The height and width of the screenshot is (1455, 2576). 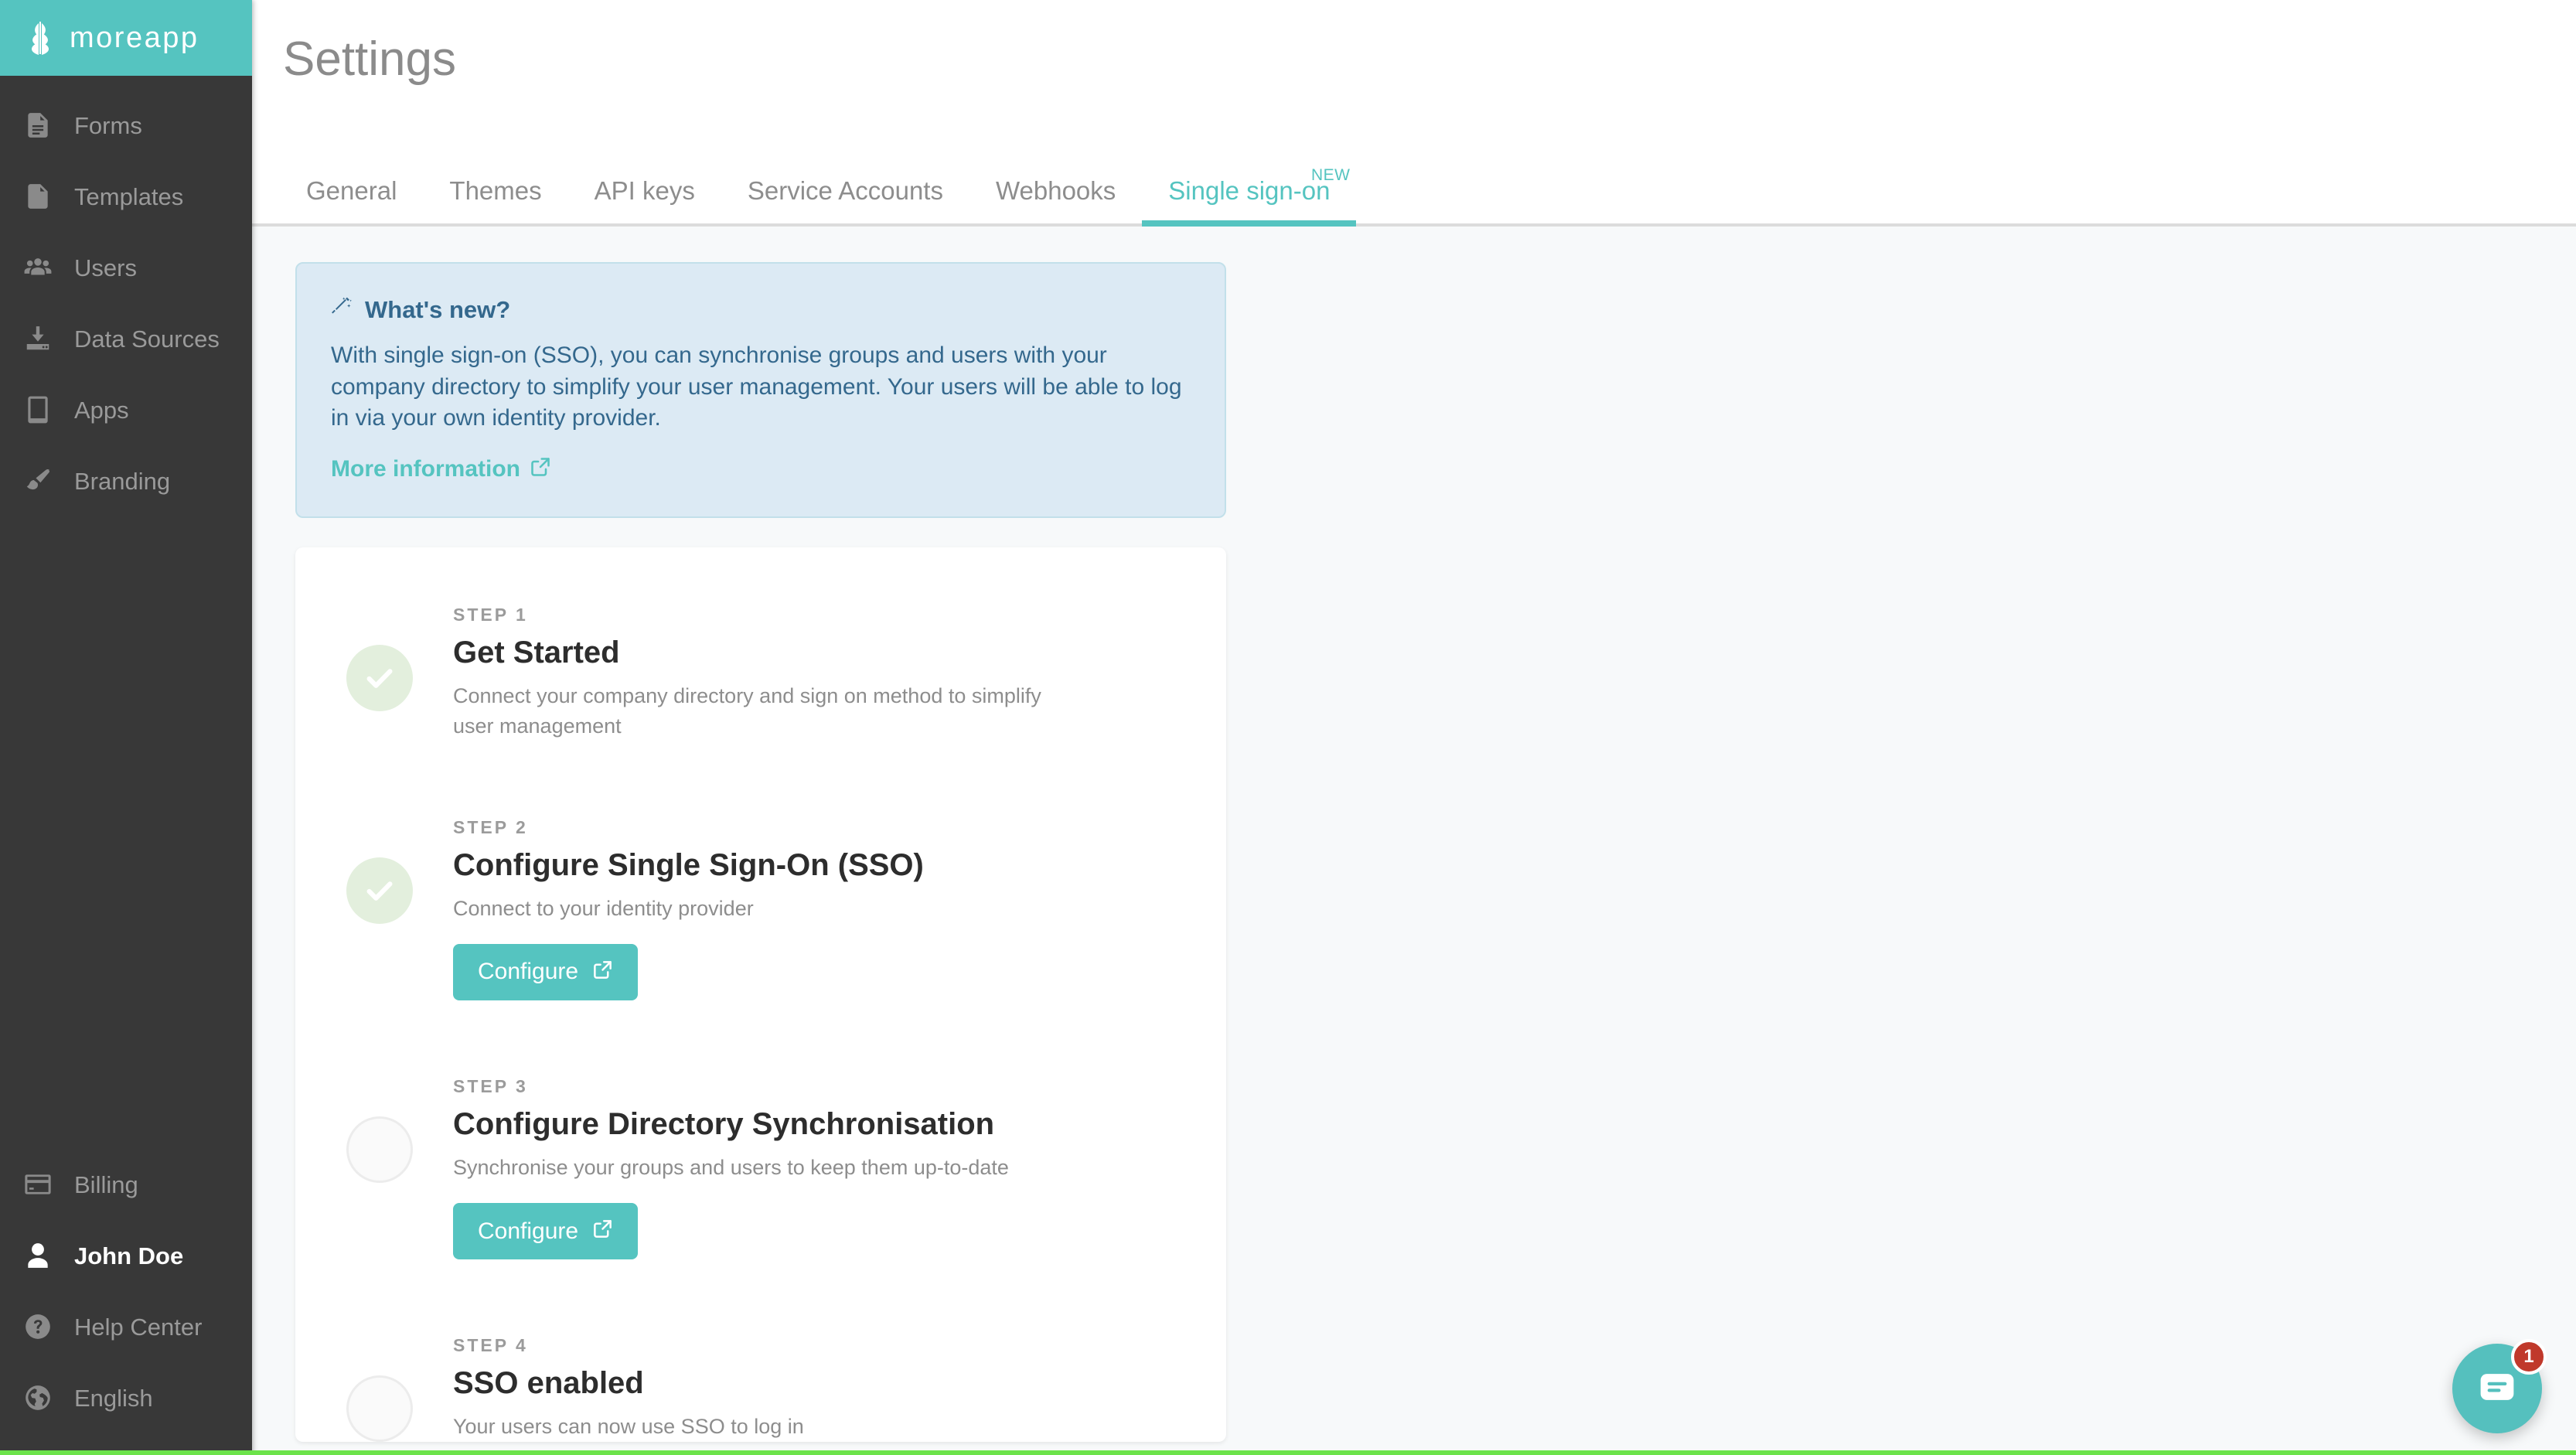 I want to click on sidebar-item-help-center: Help Center, so click(x=126, y=1326).